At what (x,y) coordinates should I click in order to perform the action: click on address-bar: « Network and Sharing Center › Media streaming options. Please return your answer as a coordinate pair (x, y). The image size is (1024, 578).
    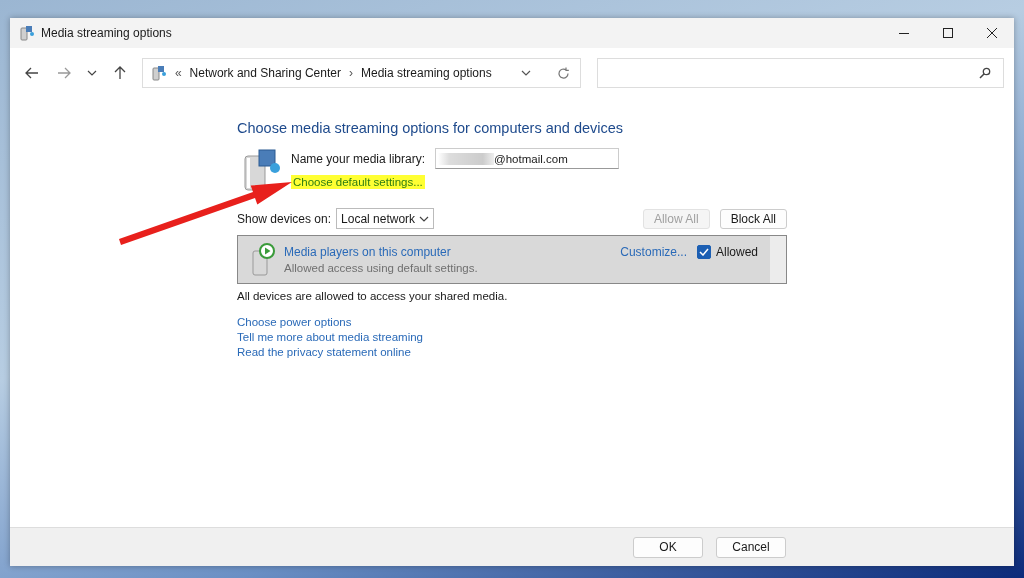
    Looking at the image, I should click on (361, 73).